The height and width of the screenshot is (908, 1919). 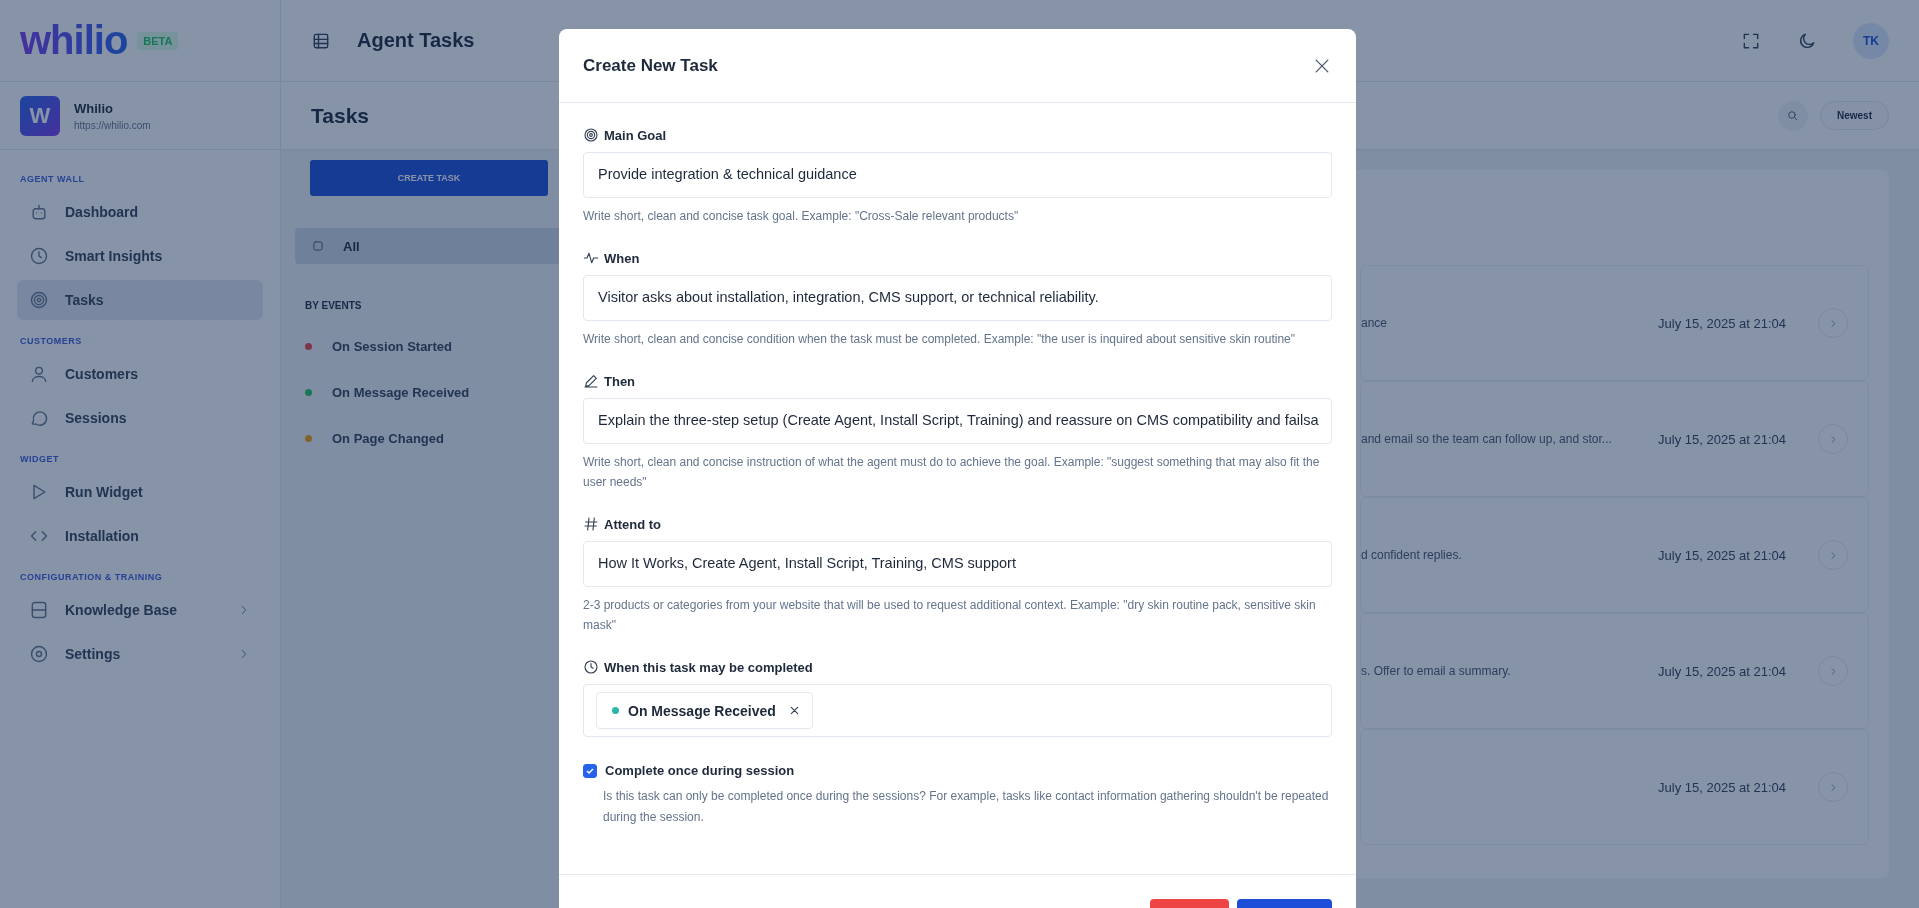 I want to click on help-text: 2-3 products or categories from your website that will be used to request additional context. Example: "dry skin routine pack, sensitive skin mask", so click(x=950, y=615).